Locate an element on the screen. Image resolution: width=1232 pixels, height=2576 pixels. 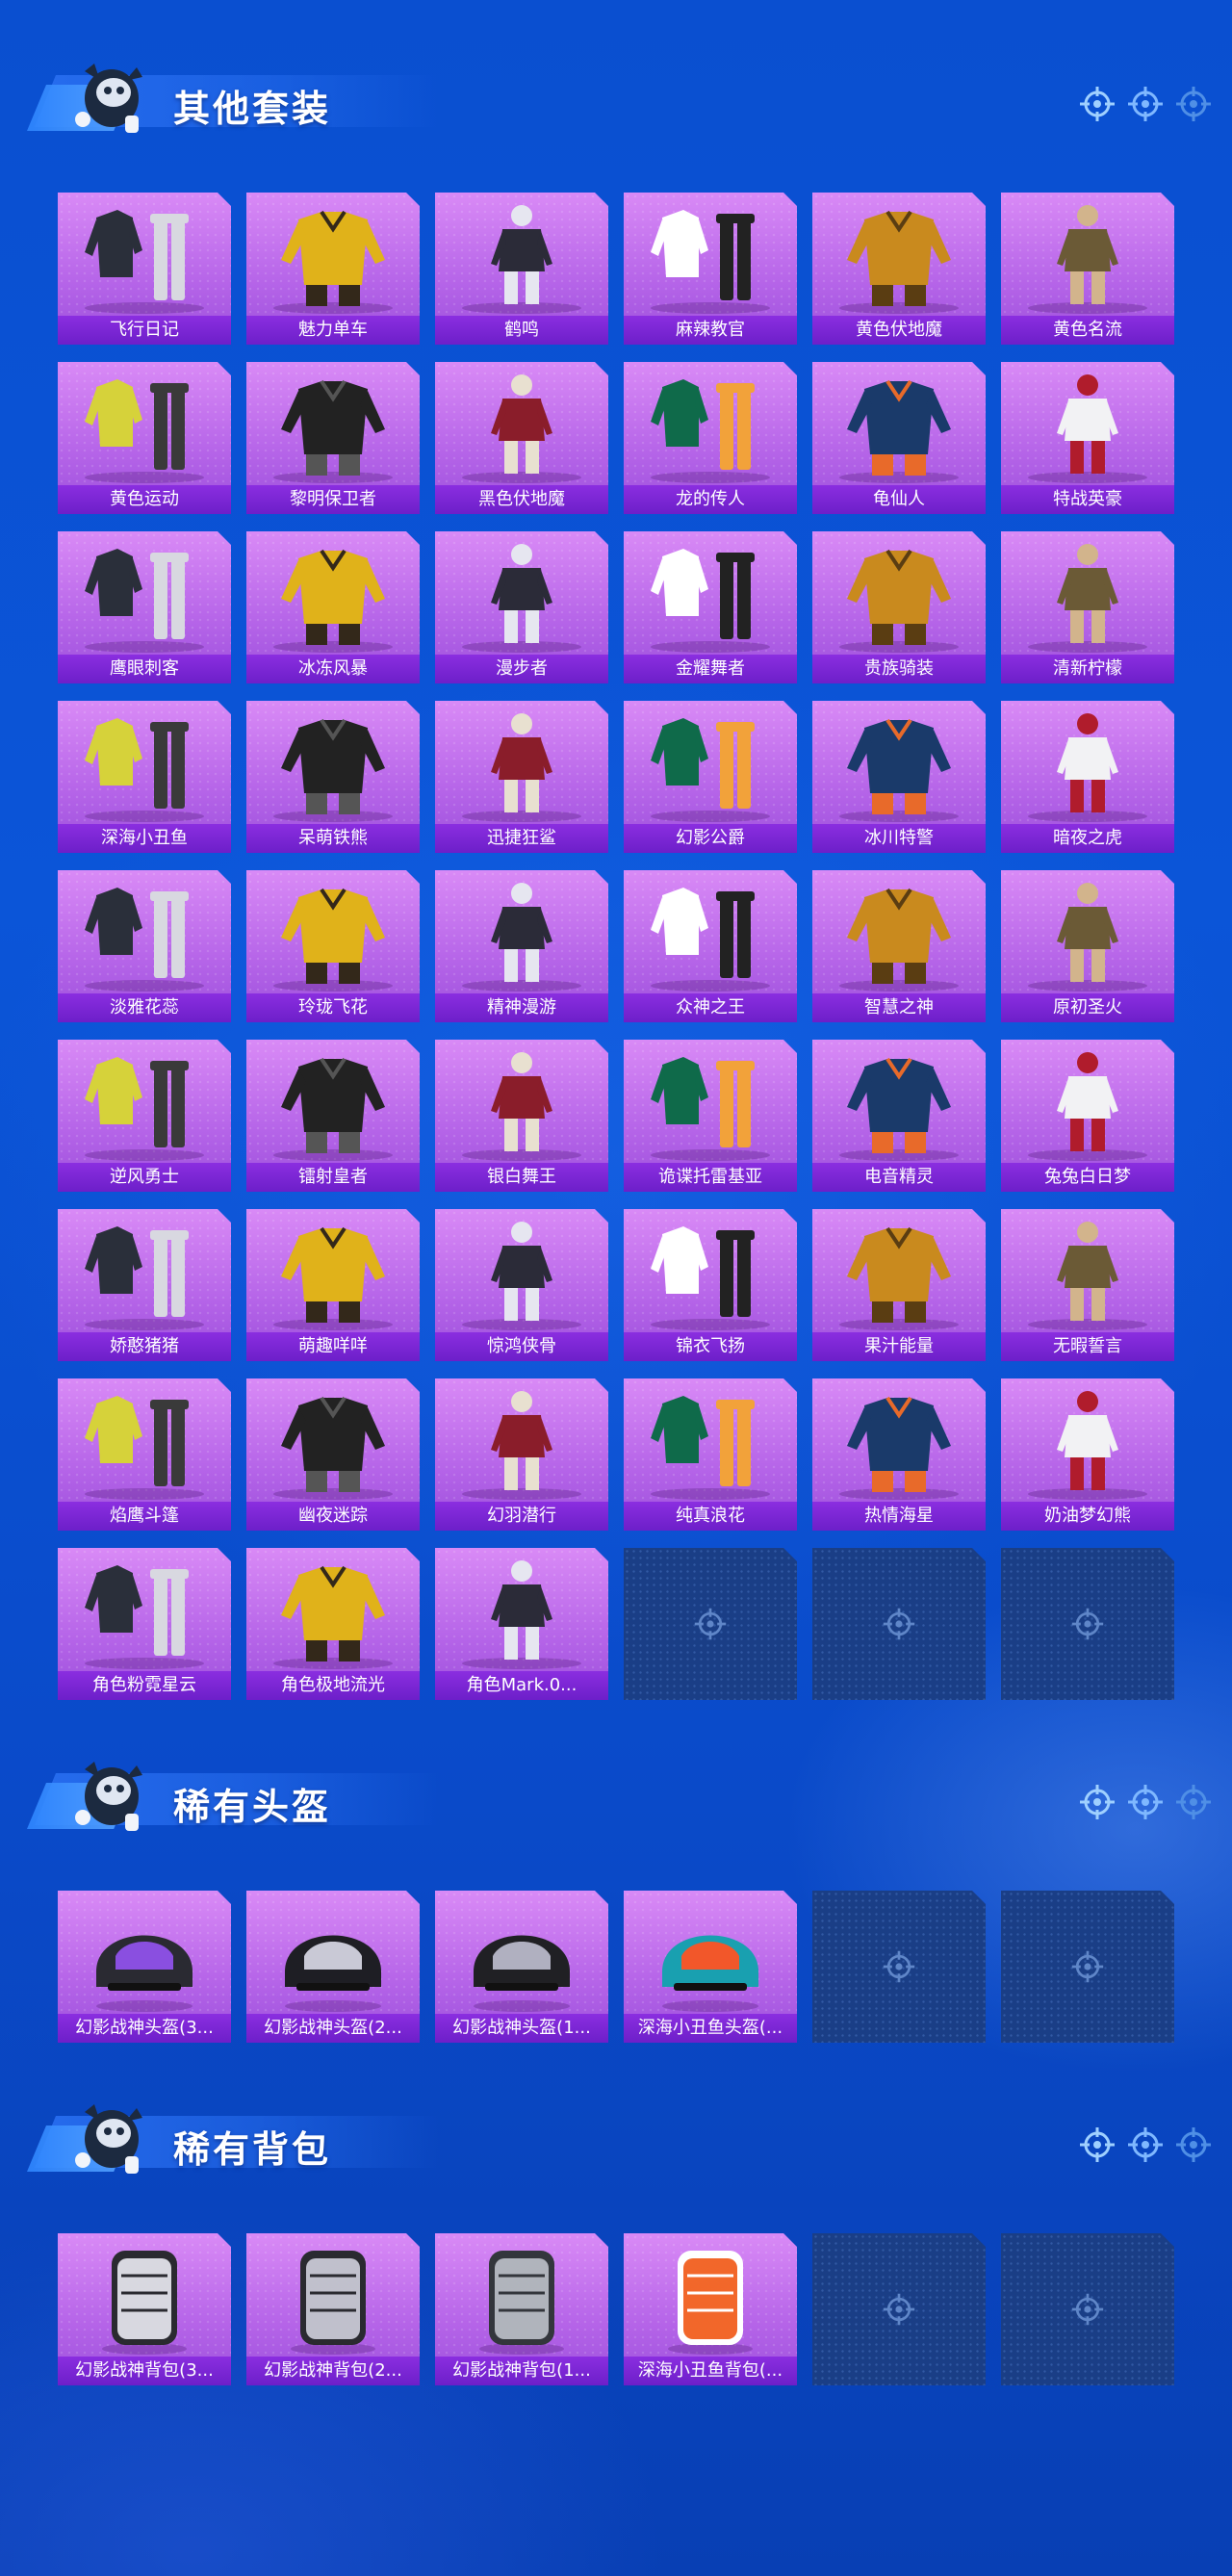
item-card: 特战英豪 is located at coordinates (1087, 438).